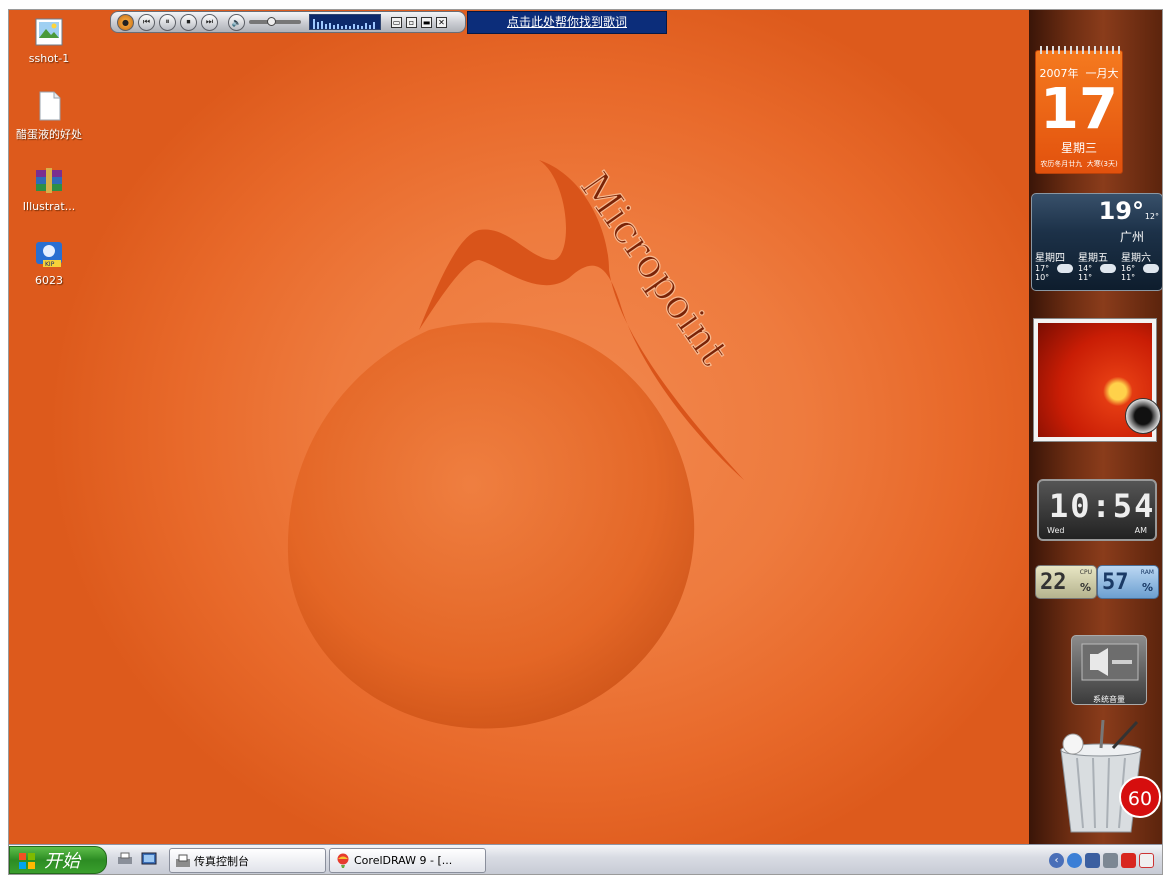  I want to click on taskbar: 开始 传真控制台 CorelDRAW 9 - [... ‹, so click(585, 859).